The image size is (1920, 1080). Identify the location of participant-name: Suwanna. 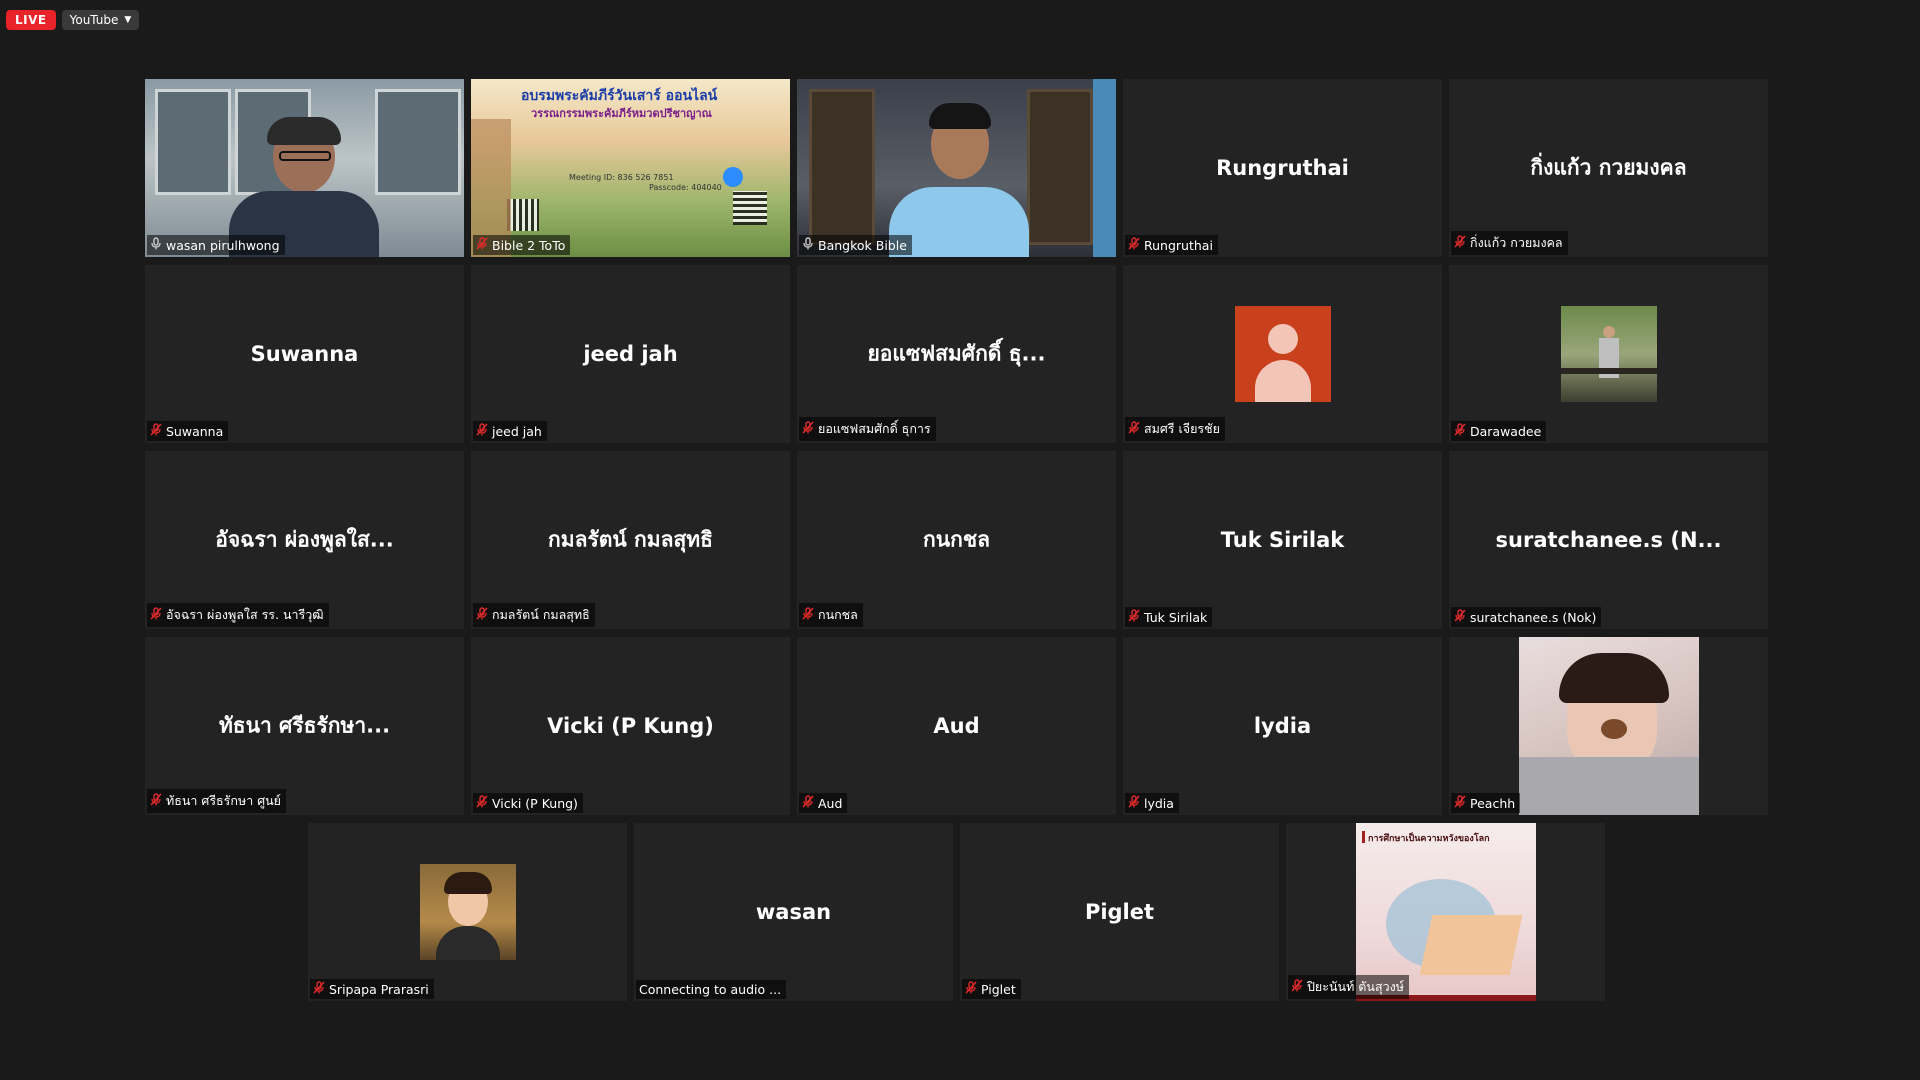
(195, 431).